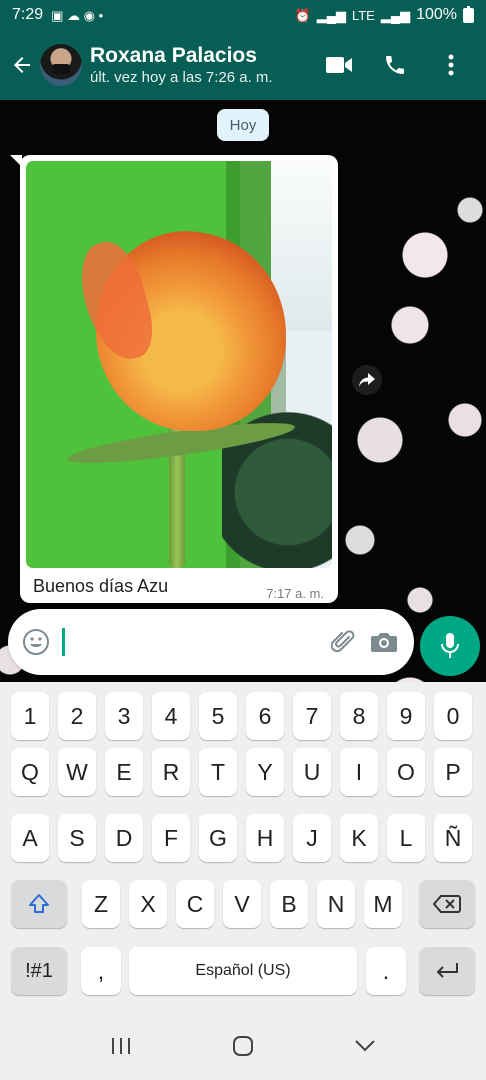  Describe the element at coordinates (395, 15) in the screenshot. I see `signal-icon: ▂▄▆` at that location.